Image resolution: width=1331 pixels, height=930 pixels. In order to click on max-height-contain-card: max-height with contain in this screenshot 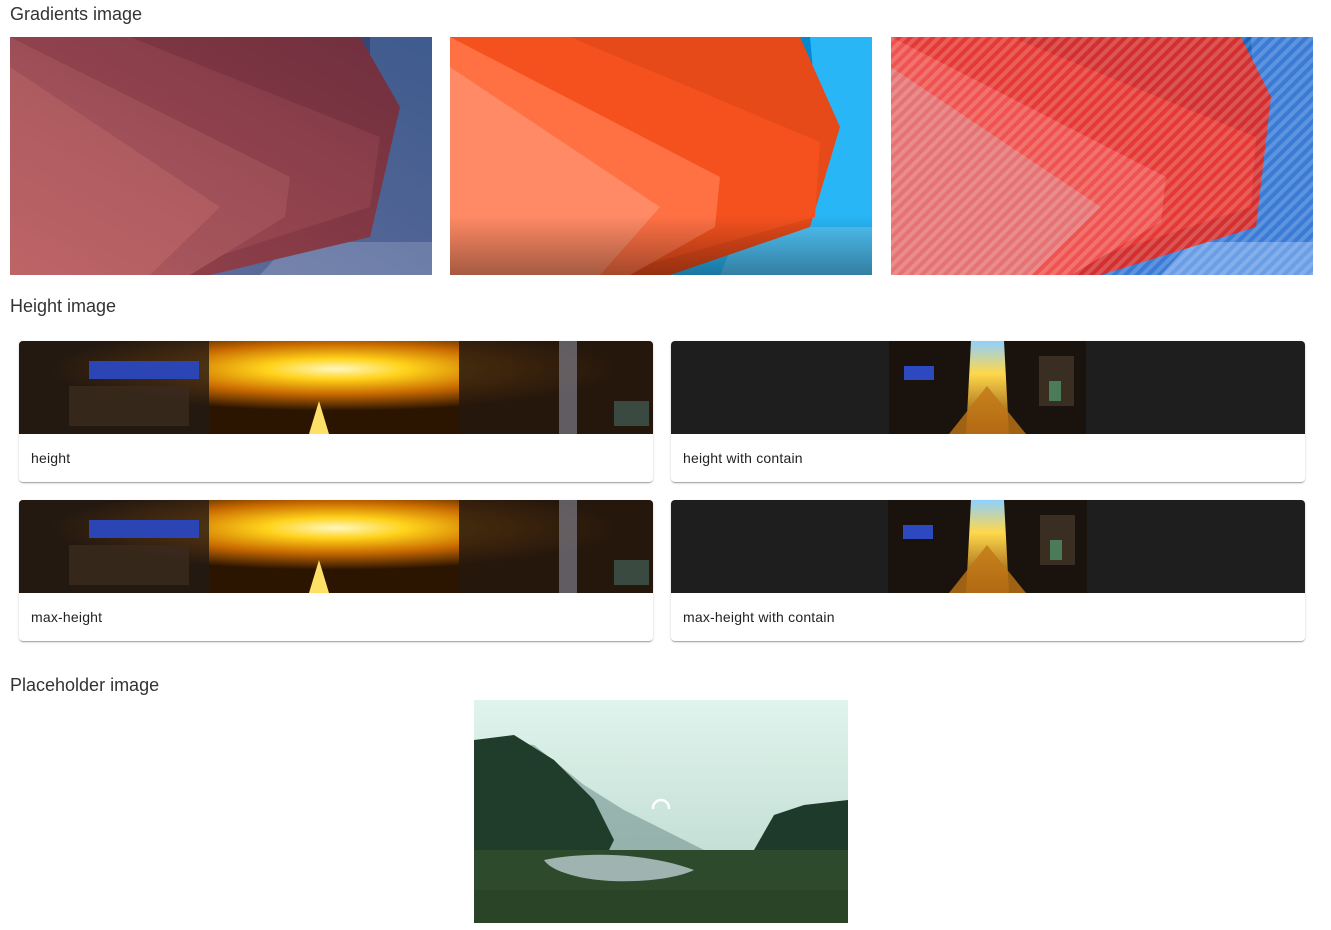, I will do `click(988, 570)`.